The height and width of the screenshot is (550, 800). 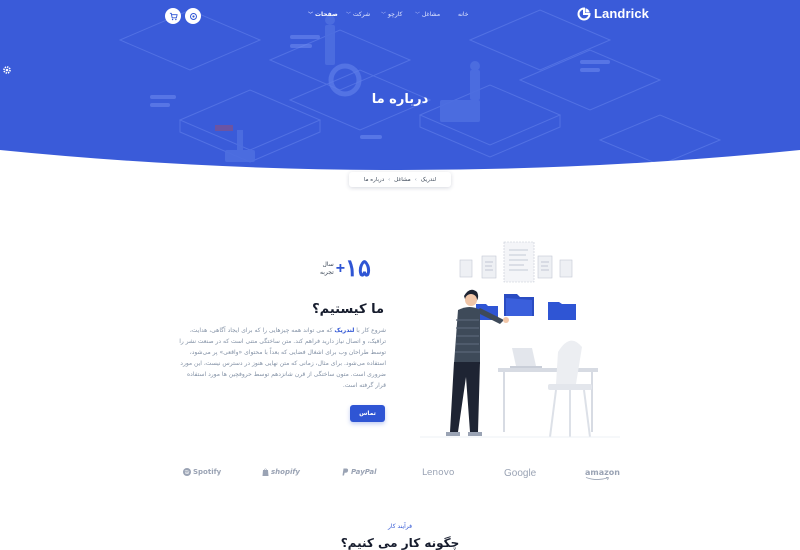 I want to click on nav-item-company: شرکت ﹀, so click(x=358, y=14).